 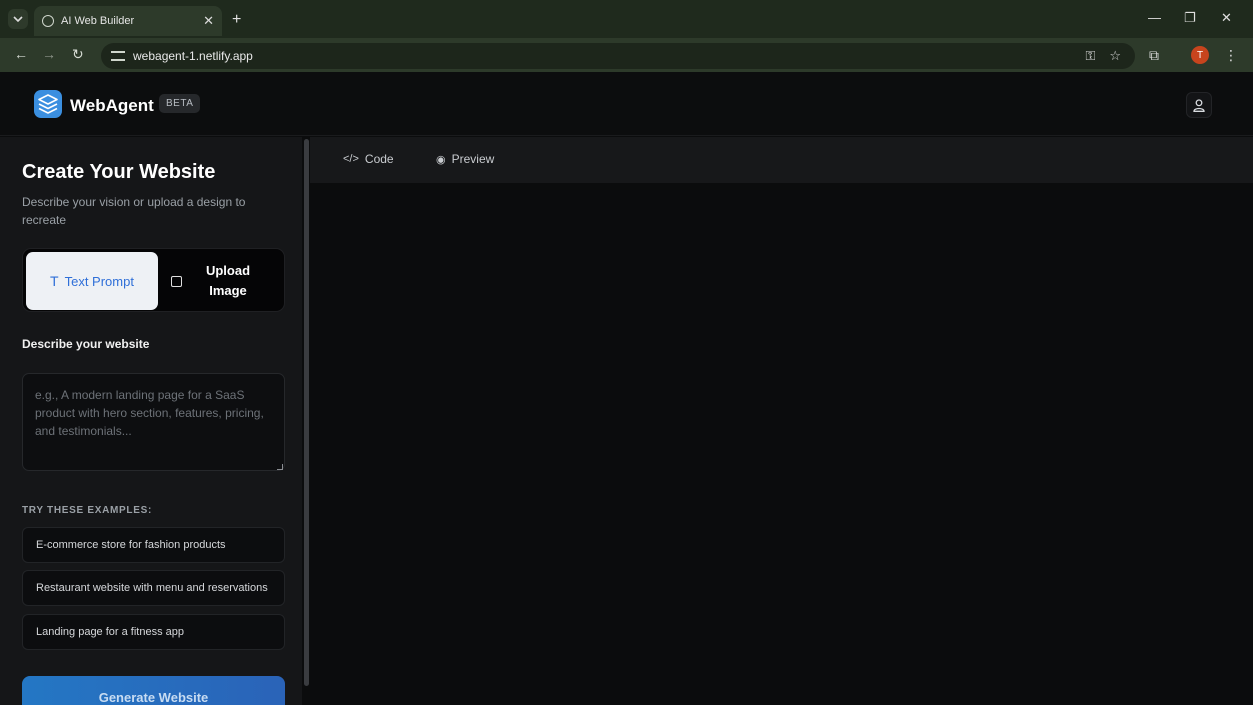 What do you see at coordinates (1231, 55) in the screenshot?
I see `menu-kebab-icon: ⋮` at bounding box center [1231, 55].